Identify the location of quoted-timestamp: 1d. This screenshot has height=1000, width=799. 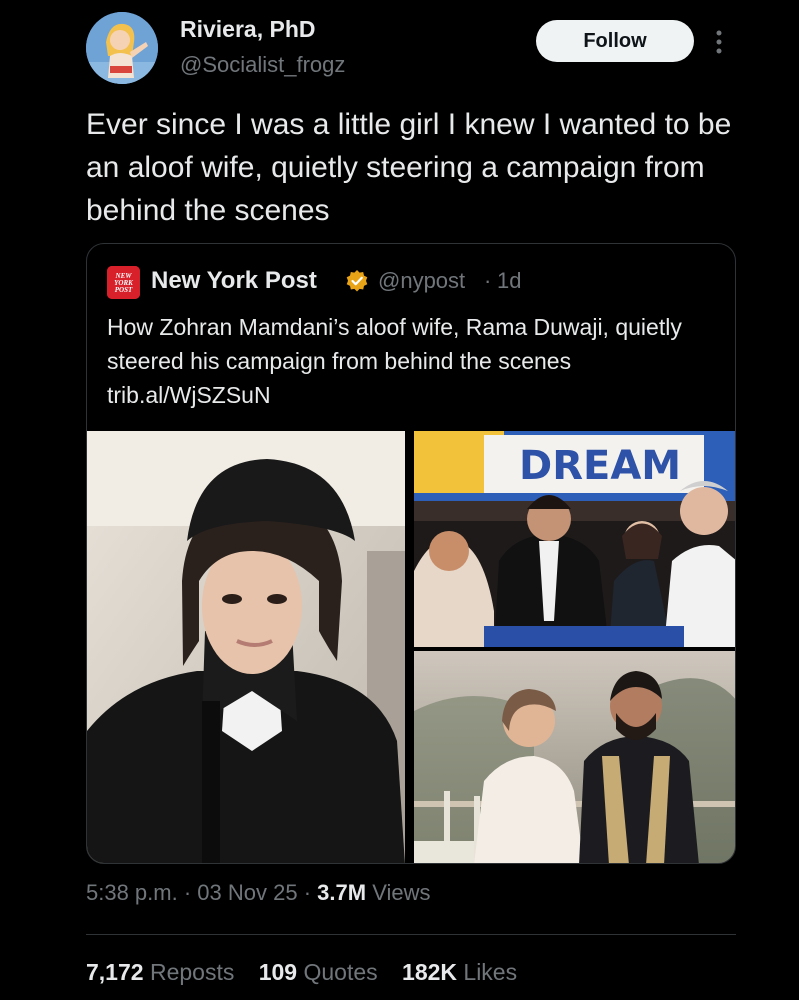
(509, 281).